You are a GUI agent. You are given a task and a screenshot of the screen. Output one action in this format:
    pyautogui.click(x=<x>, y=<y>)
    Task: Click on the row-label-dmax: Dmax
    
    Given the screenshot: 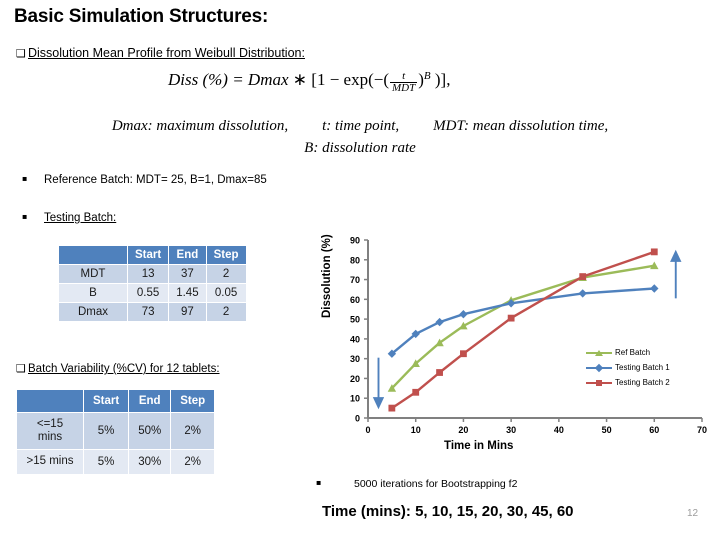 What is the action you would take?
    pyautogui.click(x=93, y=312)
    